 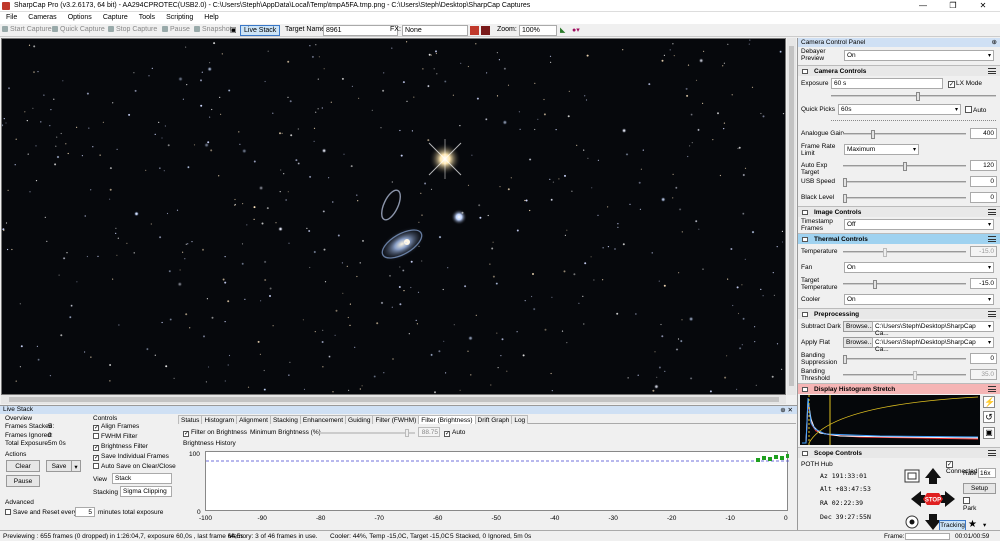 What do you see at coordinates (918, 499) in the screenshot?
I see `west-arrow-icon` at bounding box center [918, 499].